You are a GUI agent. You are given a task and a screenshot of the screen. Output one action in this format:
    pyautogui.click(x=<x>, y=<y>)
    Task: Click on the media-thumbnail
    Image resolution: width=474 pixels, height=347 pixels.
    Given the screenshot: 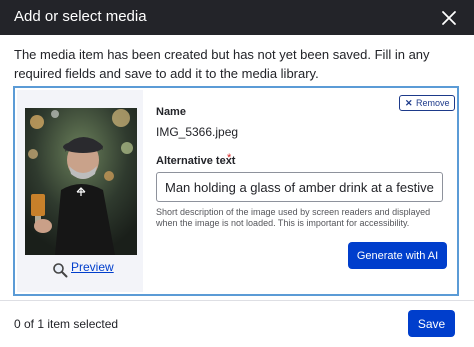 What is the action you would take?
    pyautogui.click(x=81, y=181)
    